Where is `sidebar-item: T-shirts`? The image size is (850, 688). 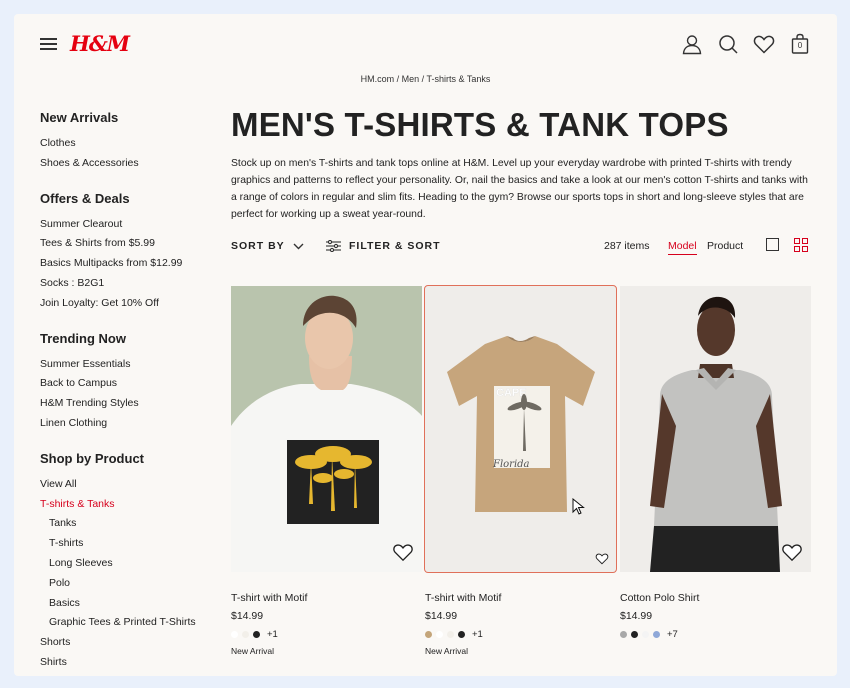 sidebar-item: T-shirts is located at coordinates (130, 544).